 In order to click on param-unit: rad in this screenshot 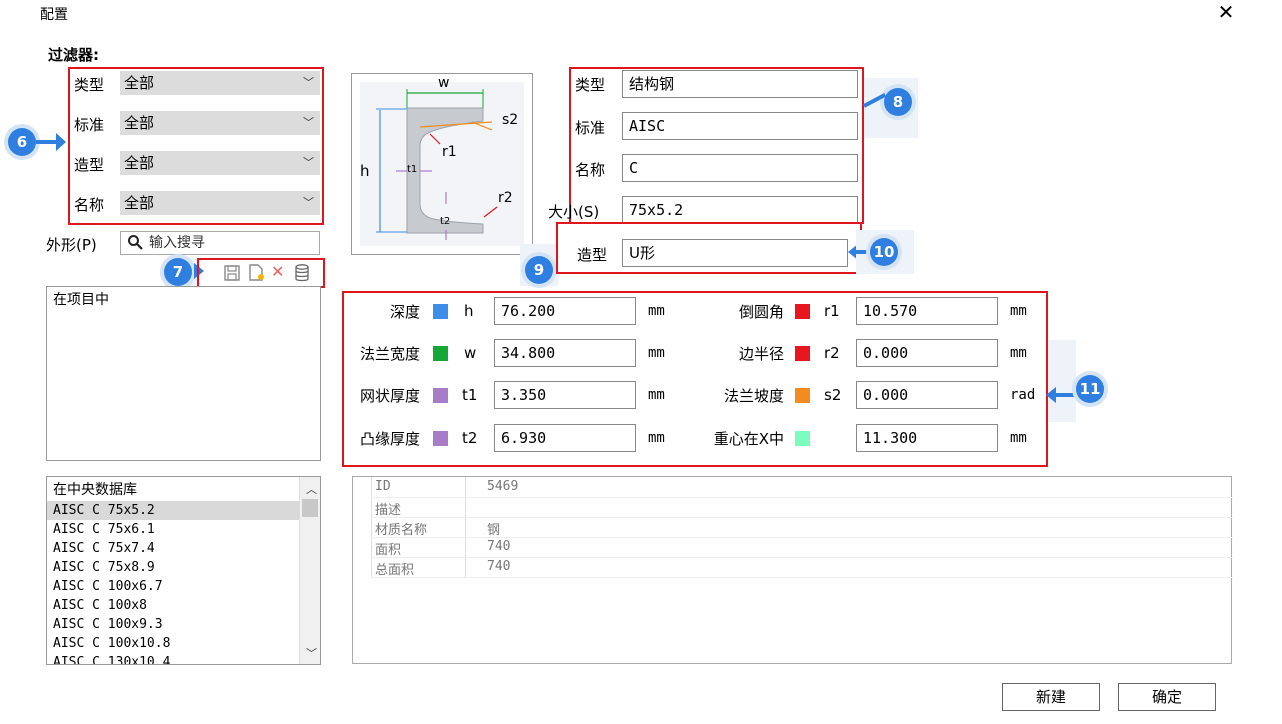, I will do `click(1023, 395)`.